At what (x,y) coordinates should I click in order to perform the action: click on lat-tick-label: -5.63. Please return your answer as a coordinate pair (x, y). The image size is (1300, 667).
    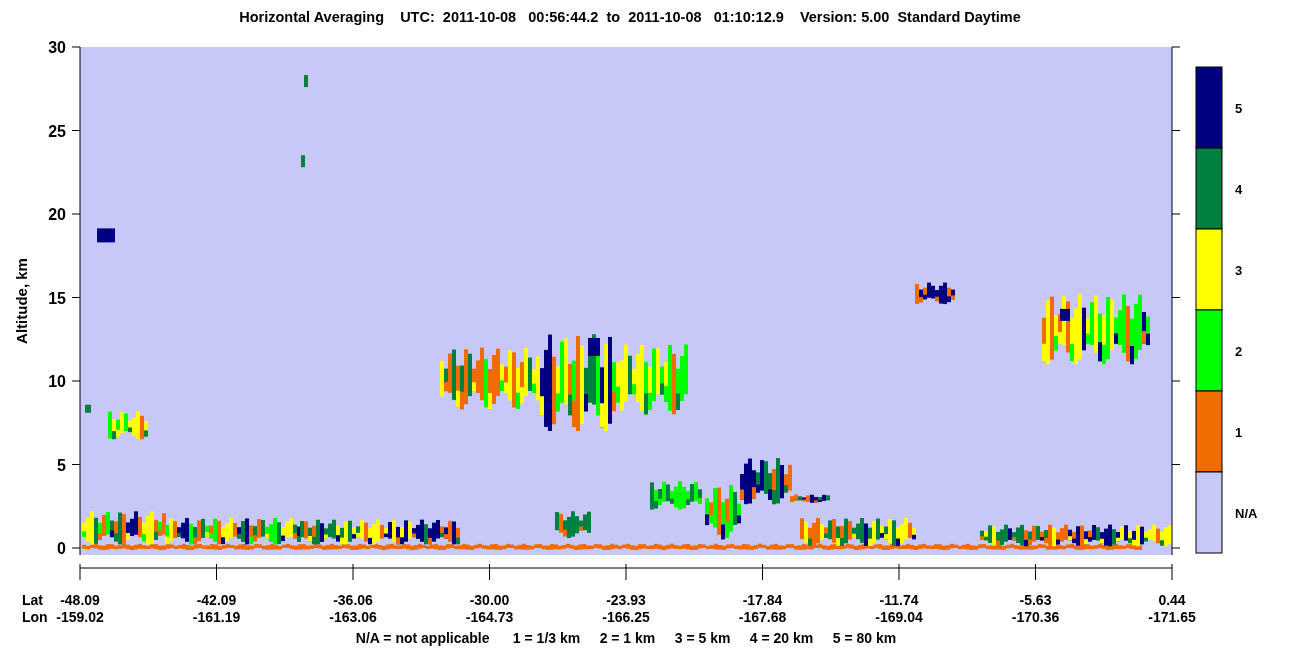
    Looking at the image, I should click on (1035, 600).